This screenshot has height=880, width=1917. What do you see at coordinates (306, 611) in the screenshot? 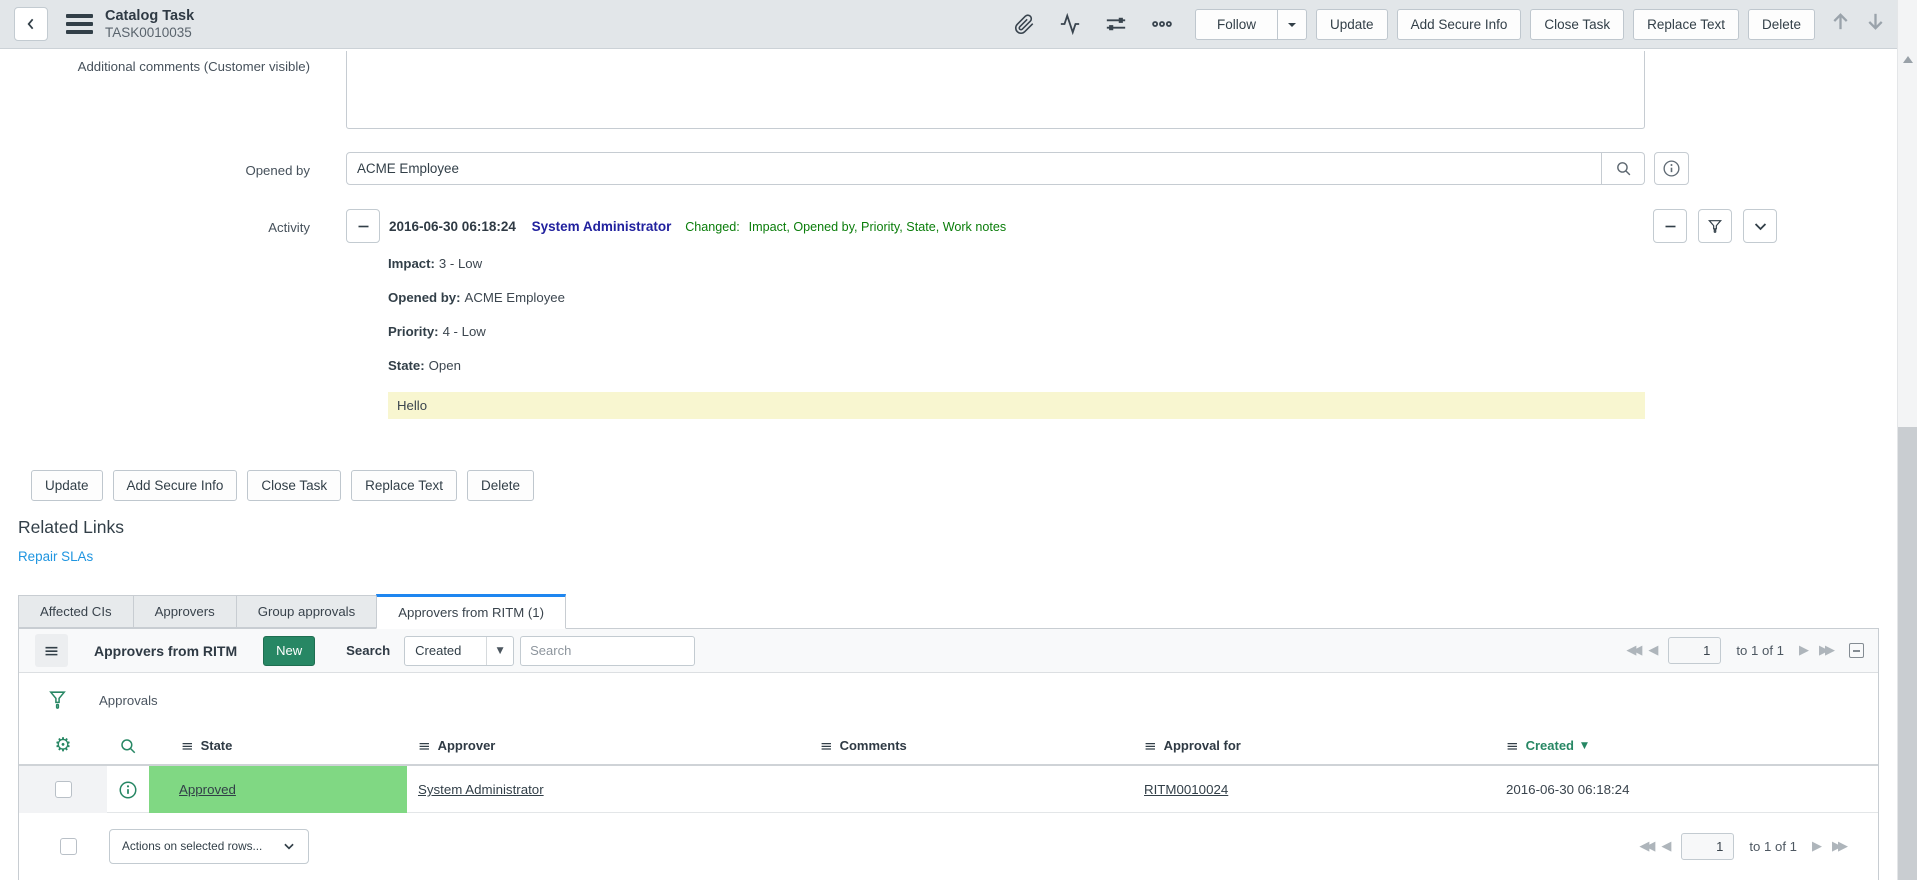
I see `tab-group-approvals: Group approvals` at bounding box center [306, 611].